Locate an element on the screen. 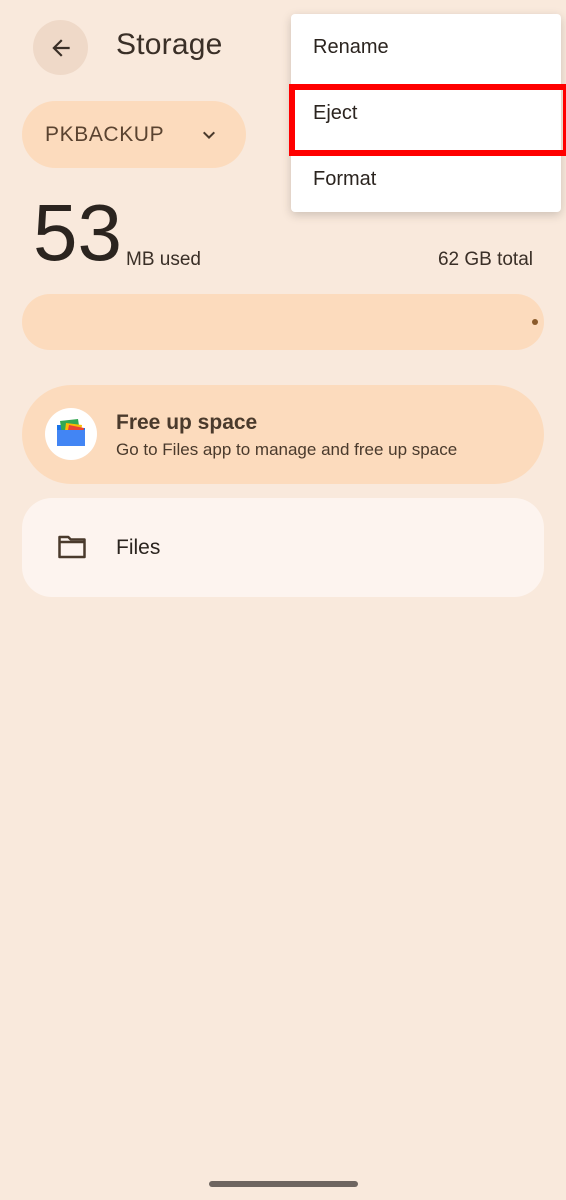 This screenshot has height=1200, width=566. chevron-down-icon is located at coordinates (209, 135).